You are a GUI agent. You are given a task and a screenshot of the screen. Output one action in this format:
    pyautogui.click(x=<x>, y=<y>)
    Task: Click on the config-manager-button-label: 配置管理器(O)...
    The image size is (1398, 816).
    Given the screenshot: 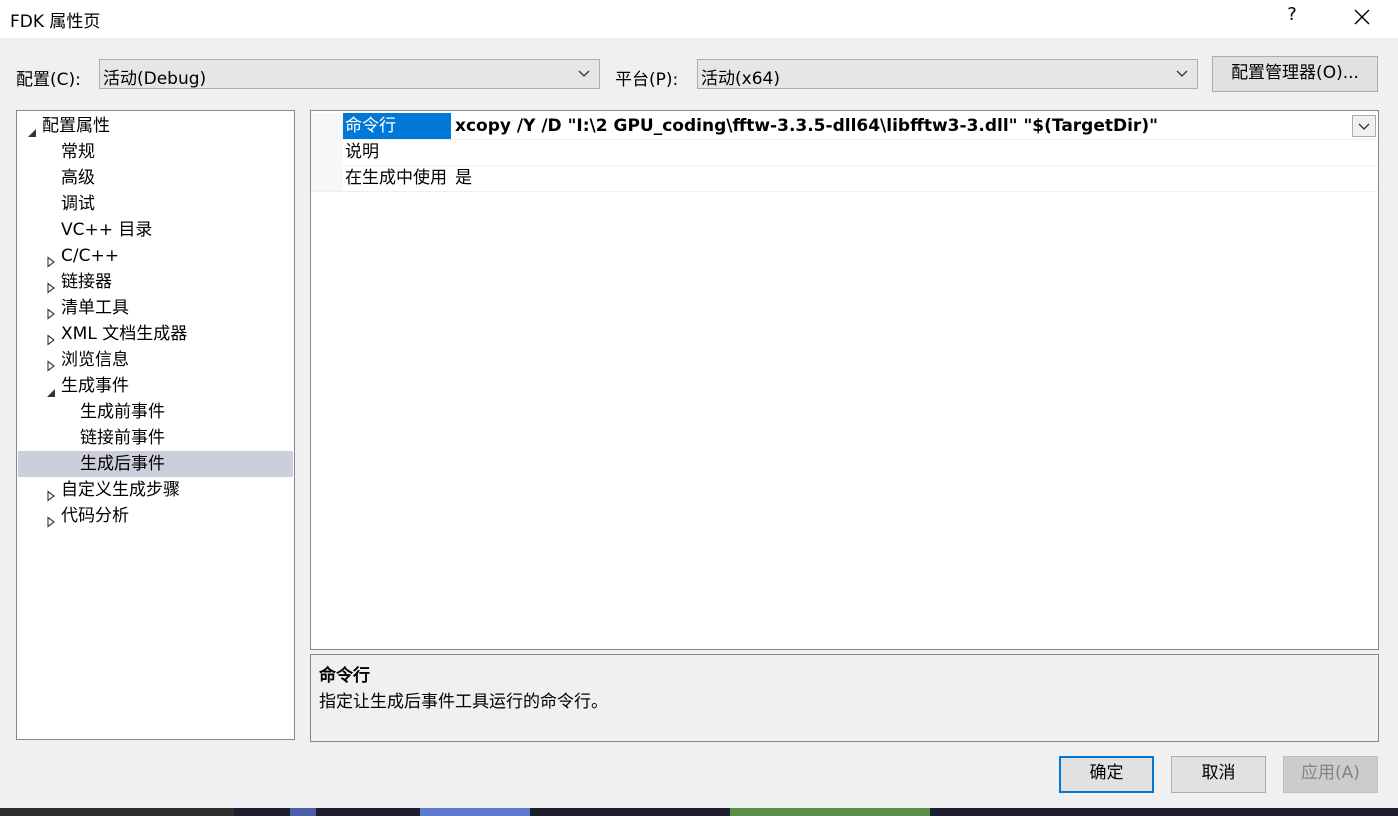 What is the action you would take?
    pyautogui.click(x=1295, y=73)
    